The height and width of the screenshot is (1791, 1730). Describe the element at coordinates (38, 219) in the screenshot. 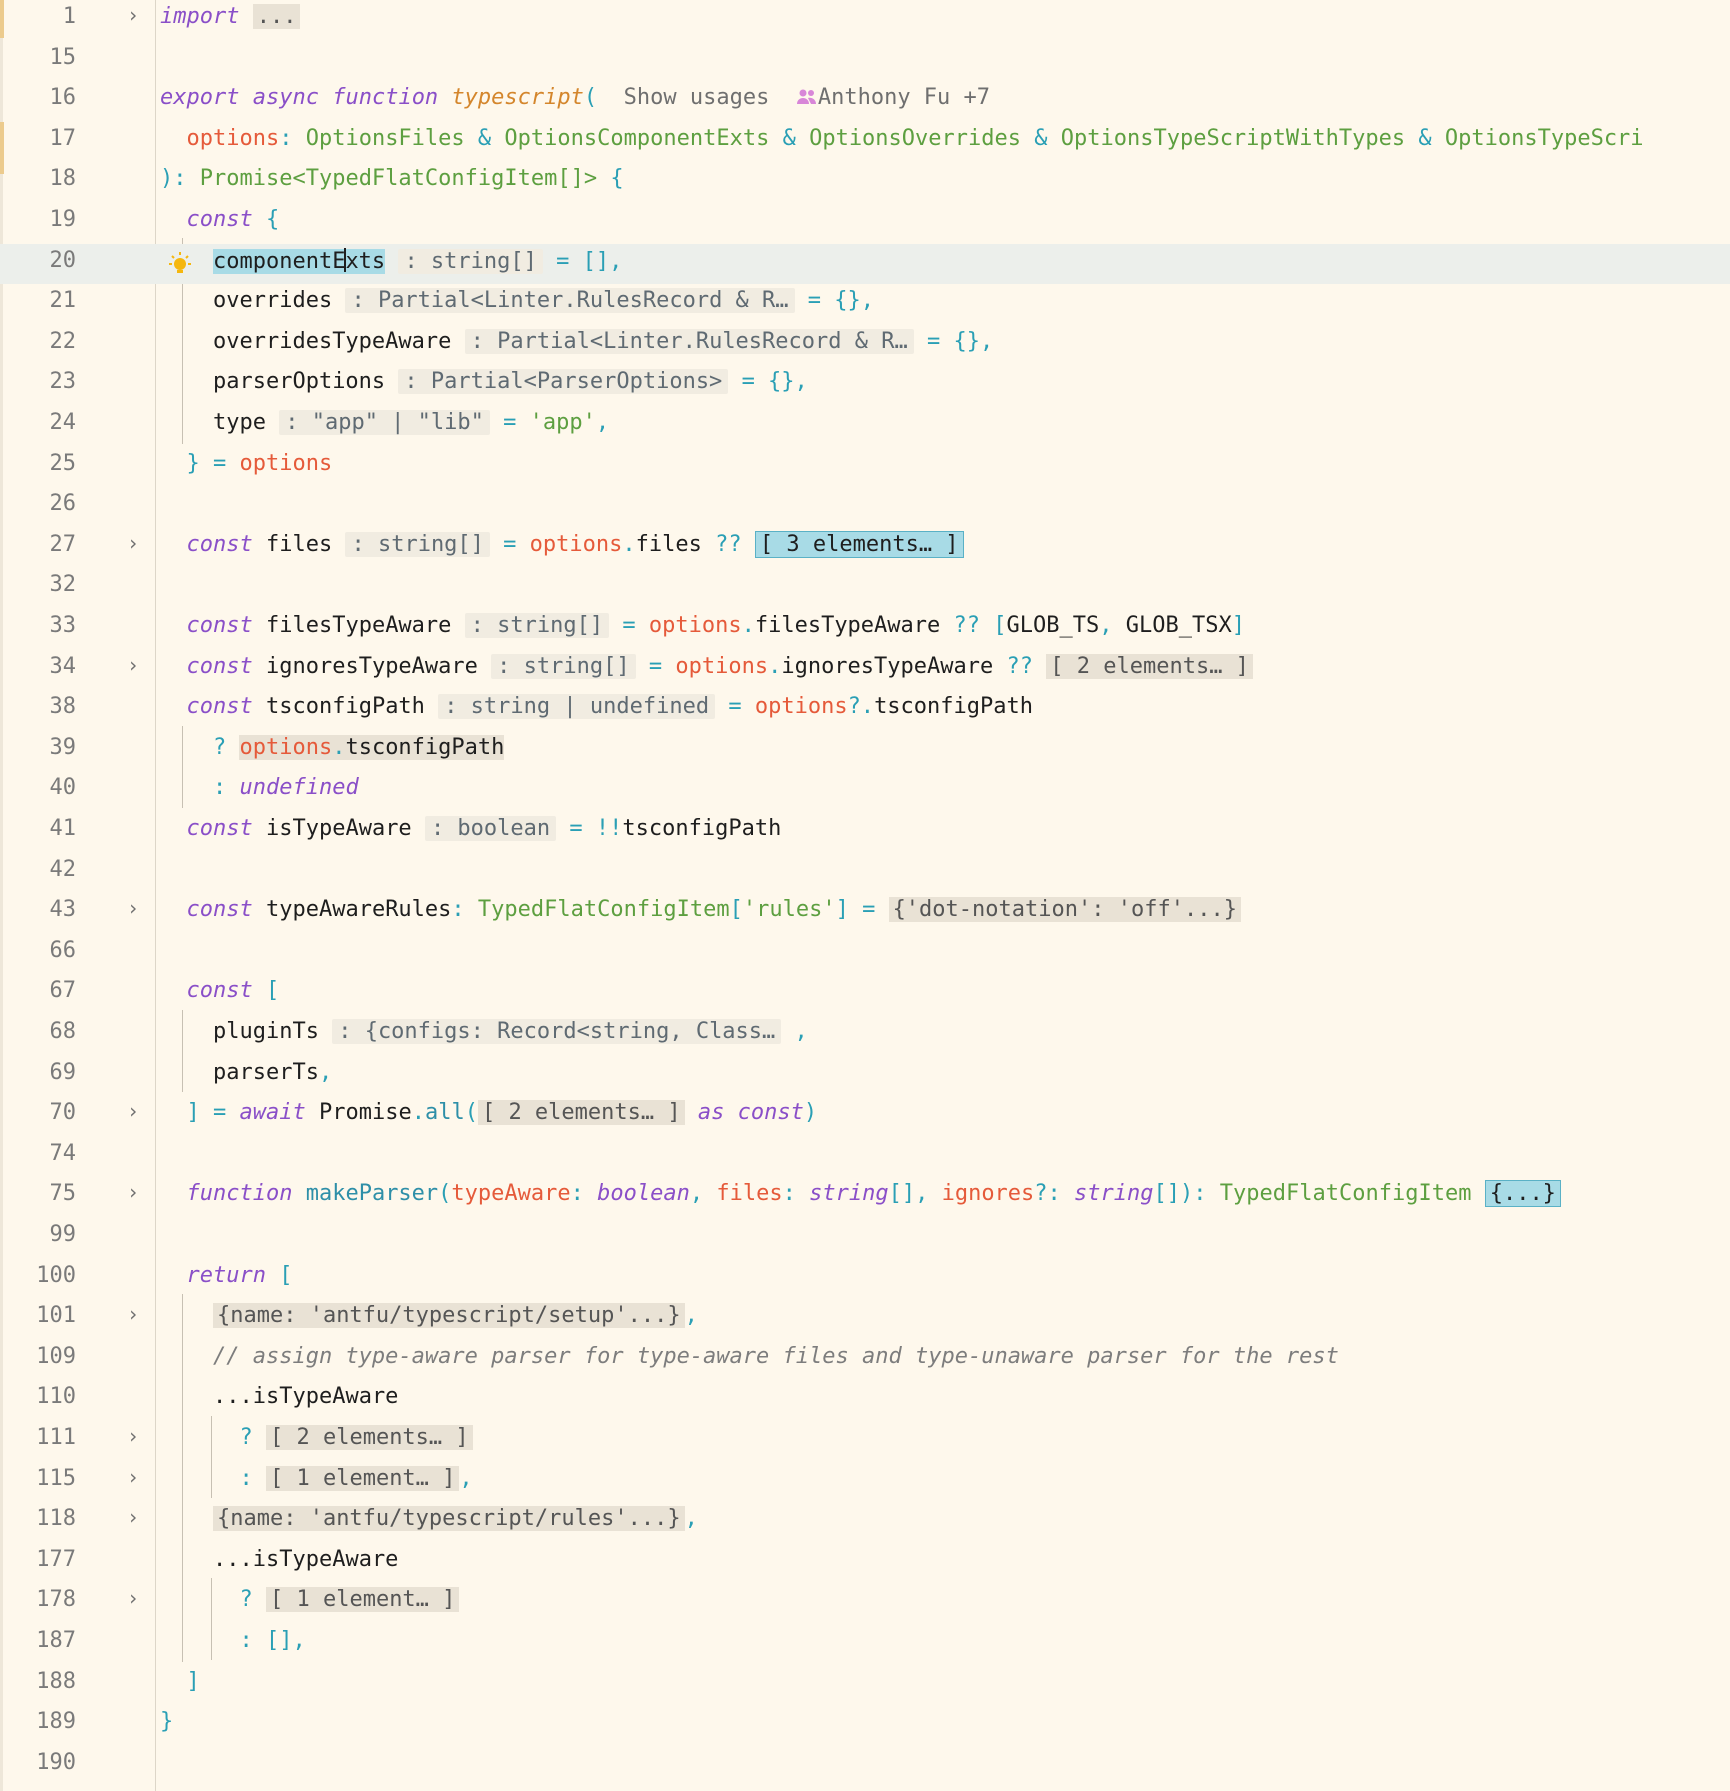

I see `line-number: 19` at that location.